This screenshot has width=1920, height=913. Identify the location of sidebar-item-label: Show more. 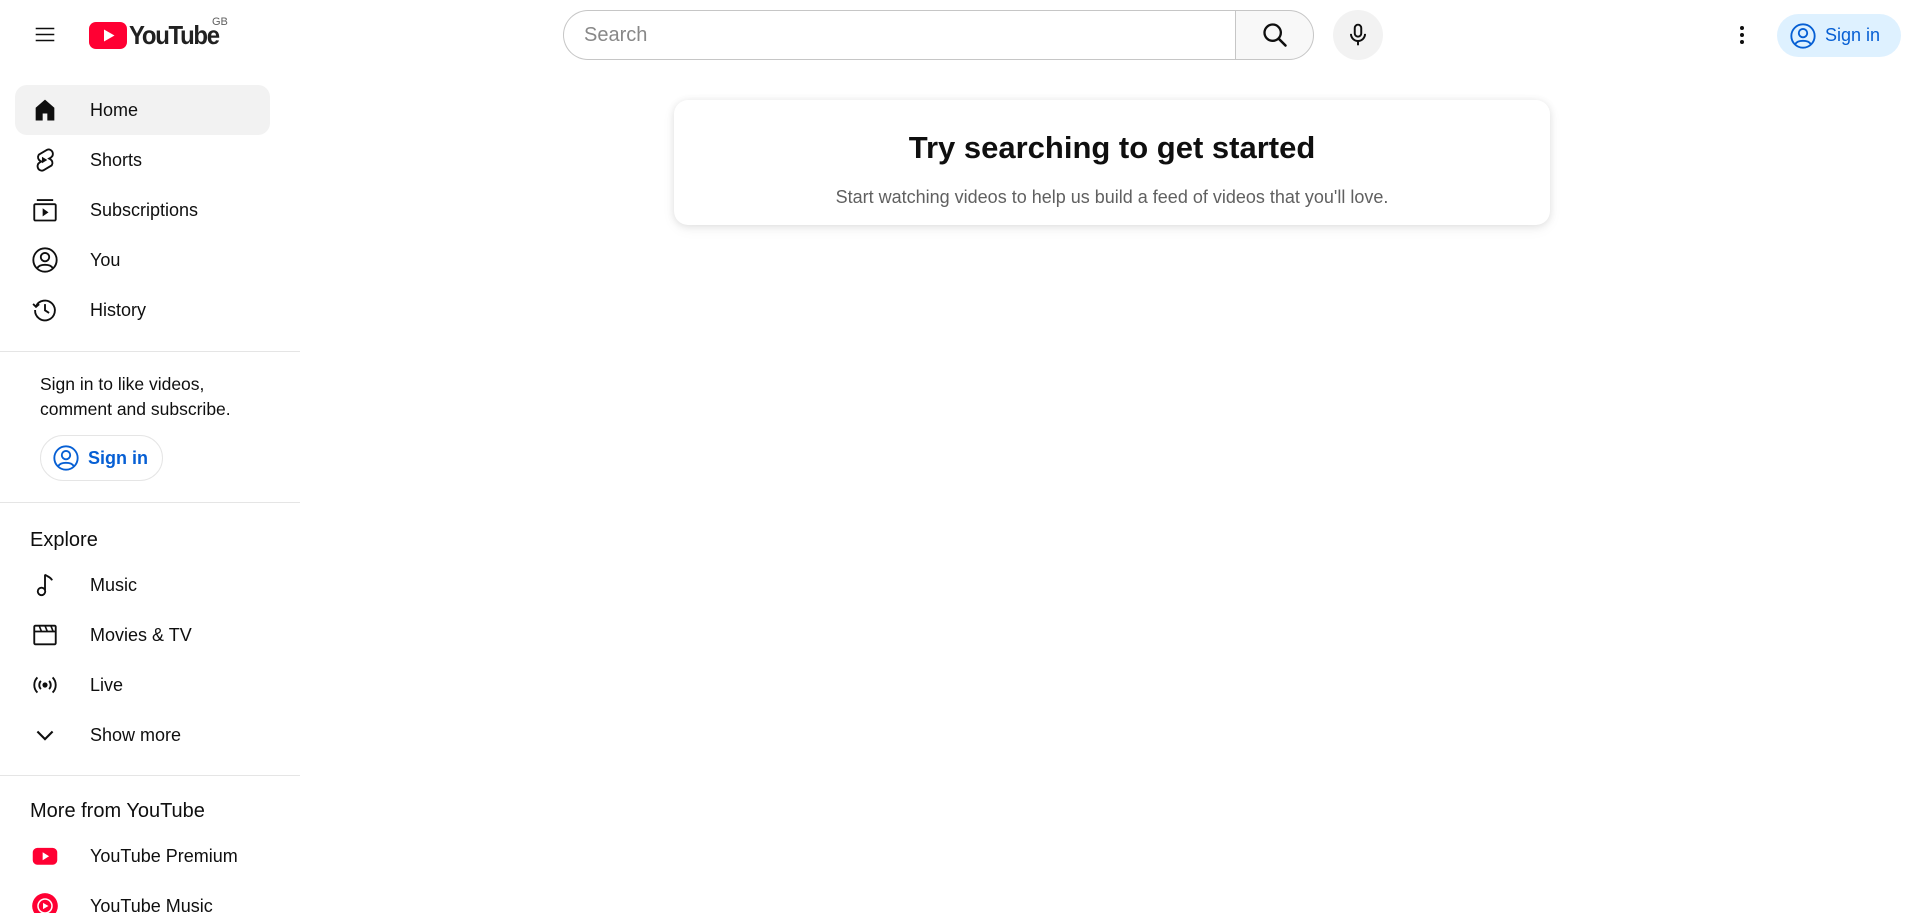
(136, 734).